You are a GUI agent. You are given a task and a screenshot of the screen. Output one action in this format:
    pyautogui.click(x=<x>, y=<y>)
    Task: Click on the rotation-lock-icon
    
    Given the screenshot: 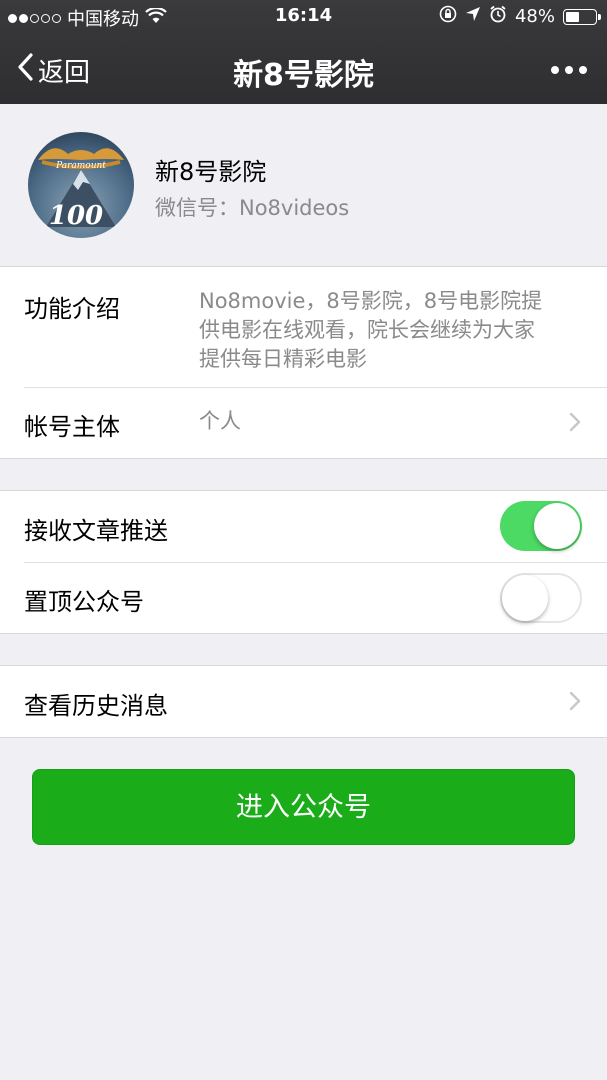 What is the action you would take?
    pyautogui.click(x=448, y=16)
    